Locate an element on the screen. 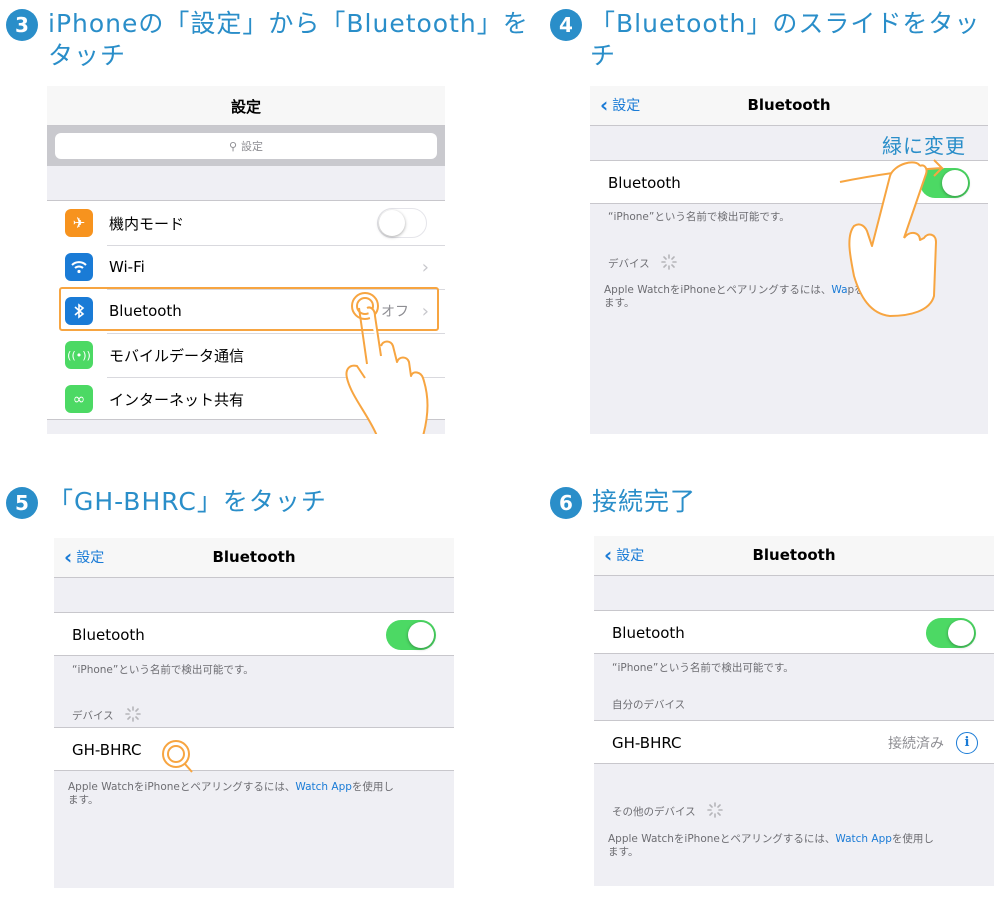 The image size is (1000, 902). swipe-hand-icon is located at coordinates (892, 238).